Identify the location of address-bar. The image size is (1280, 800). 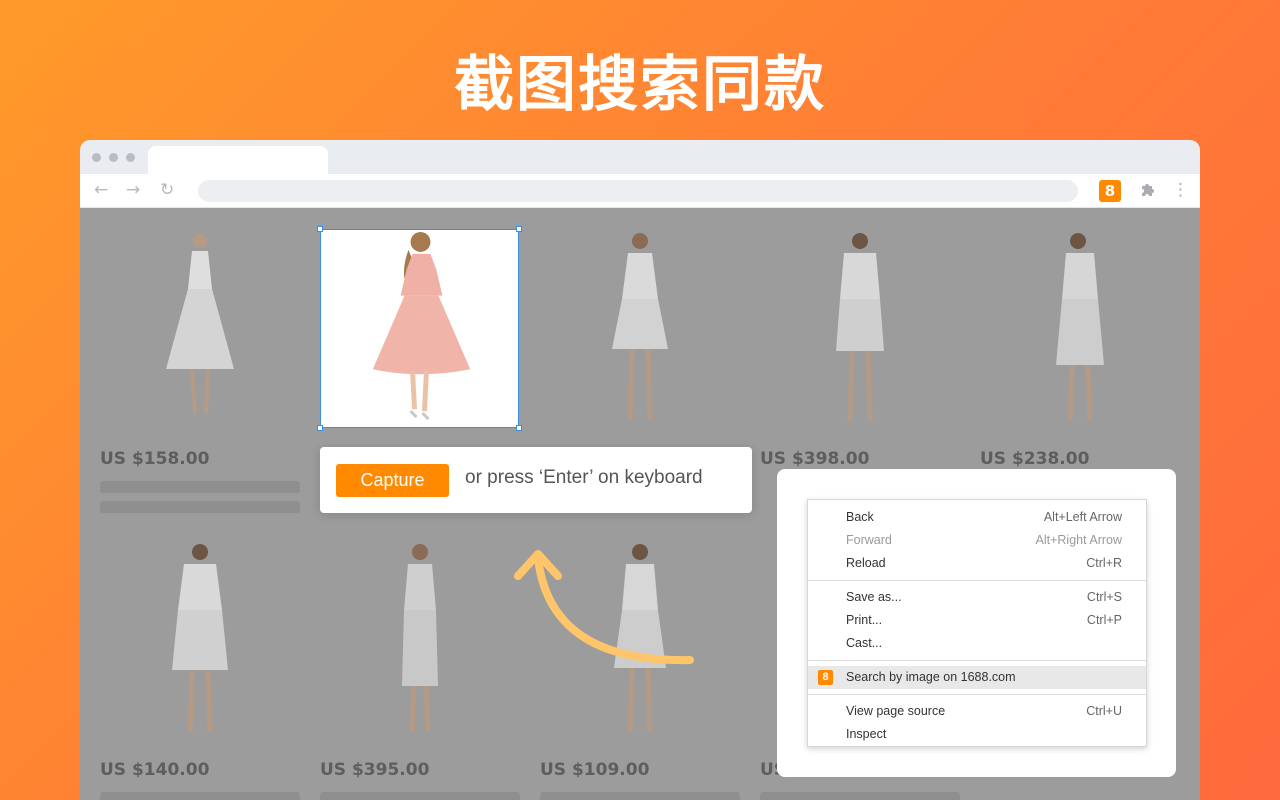
(638, 191).